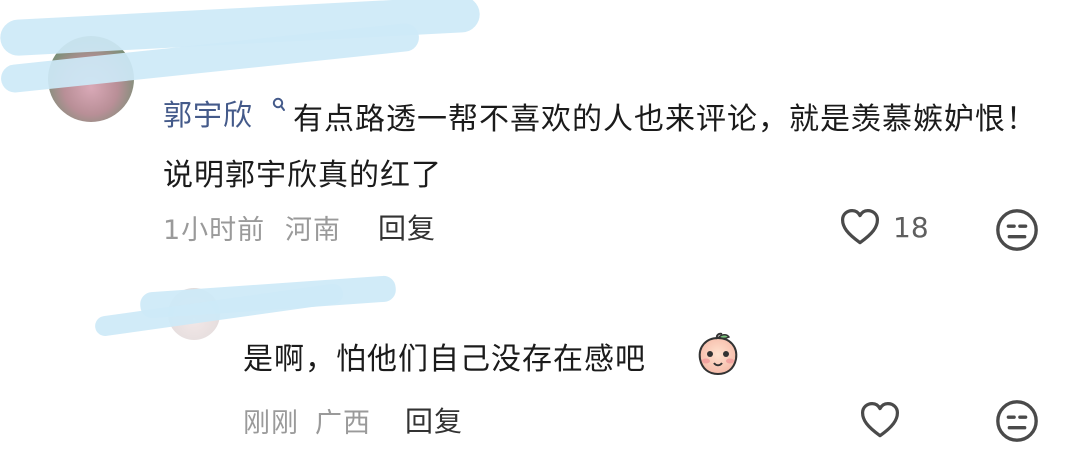  What do you see at coordinates (434, 420) in the screenshot?
I see `reply-to-reply-button: 回复` at bounding box center [434, 420].